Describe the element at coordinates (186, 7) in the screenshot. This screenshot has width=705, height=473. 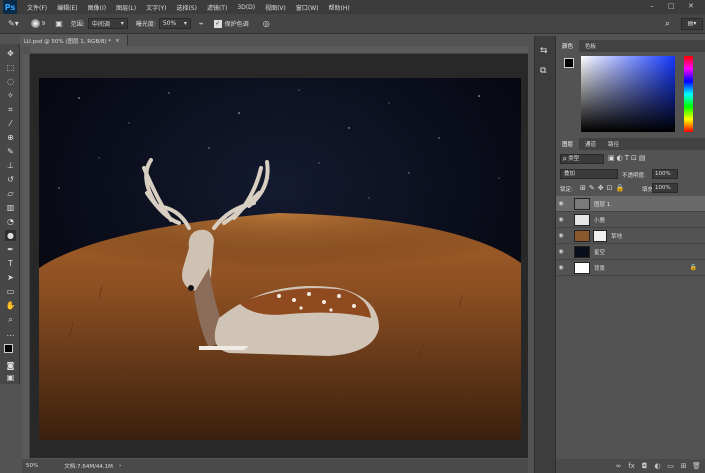
I see `menu-select: 选择(S)` at that location.